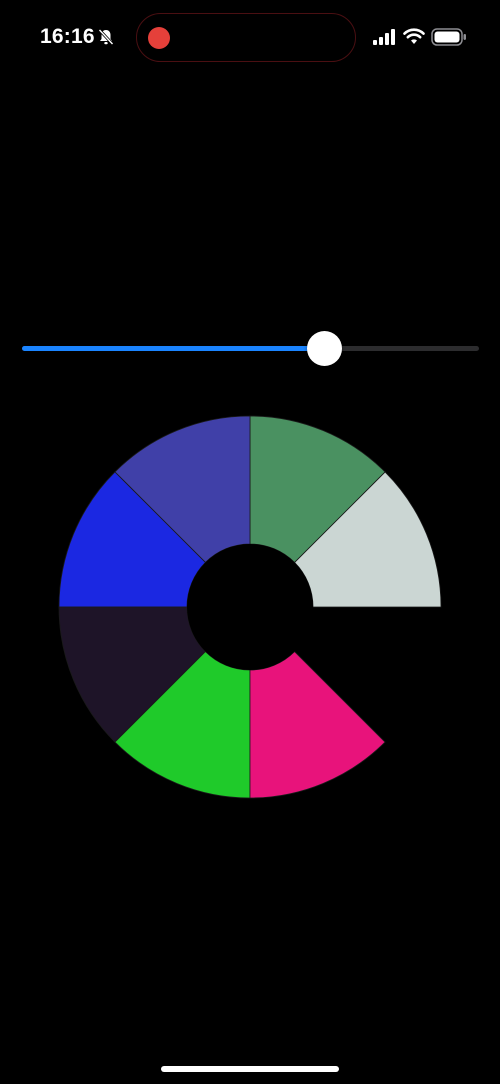  What do you see at coordinates (173, 348) in the screenshot?
I see `slider-fill` at bounding box center [173, 348].